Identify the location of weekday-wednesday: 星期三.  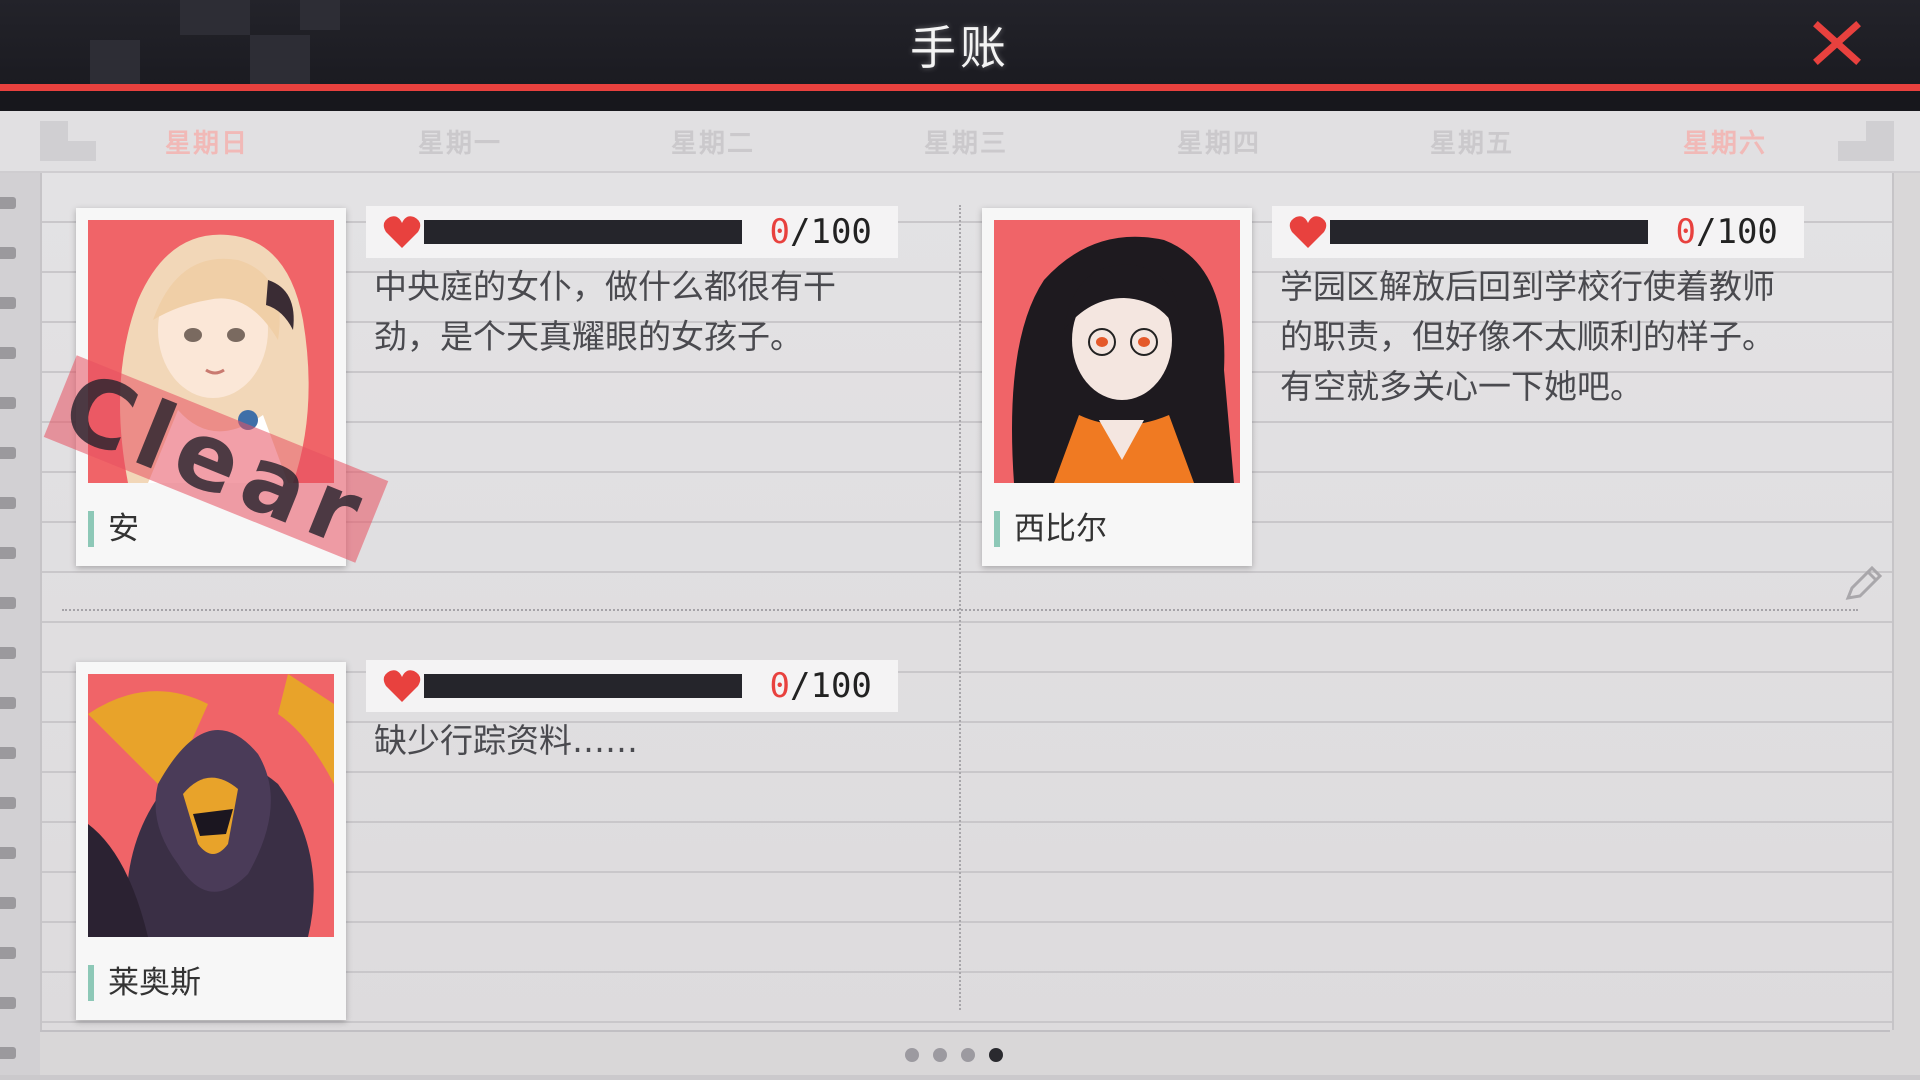
(965, 144).